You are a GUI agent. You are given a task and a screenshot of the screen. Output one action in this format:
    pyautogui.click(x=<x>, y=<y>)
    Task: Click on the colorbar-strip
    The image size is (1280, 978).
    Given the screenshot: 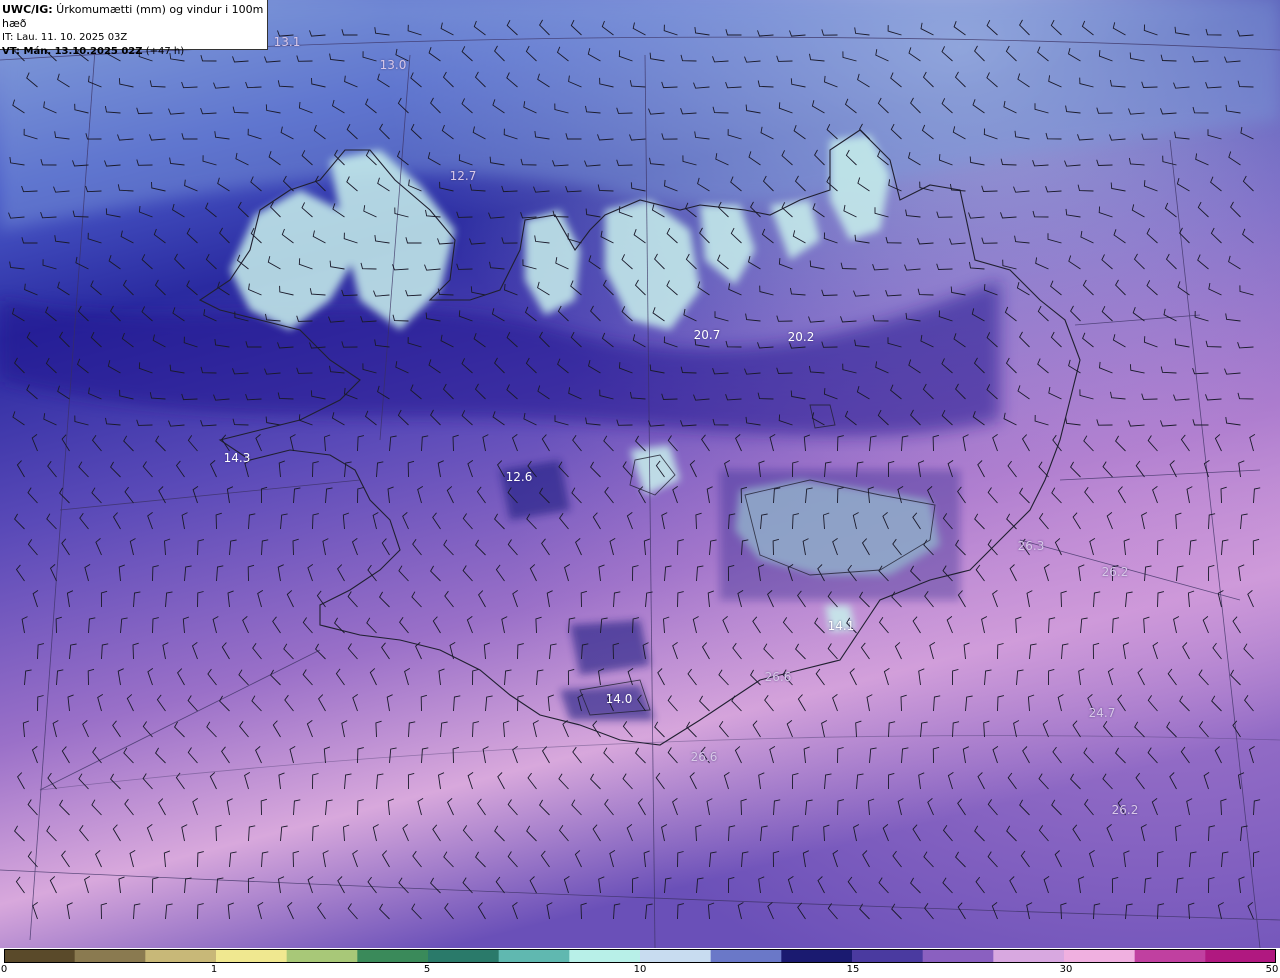 What is the action you would take?
    pyautogui.click(x=640, y=956)
    